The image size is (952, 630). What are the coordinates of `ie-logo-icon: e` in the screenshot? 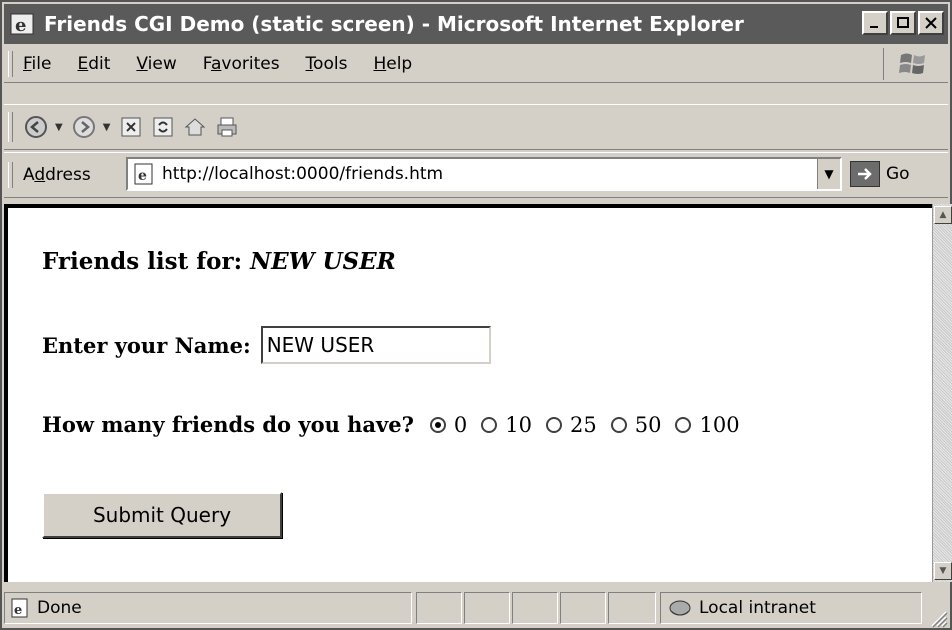 It's located at (22, 24).